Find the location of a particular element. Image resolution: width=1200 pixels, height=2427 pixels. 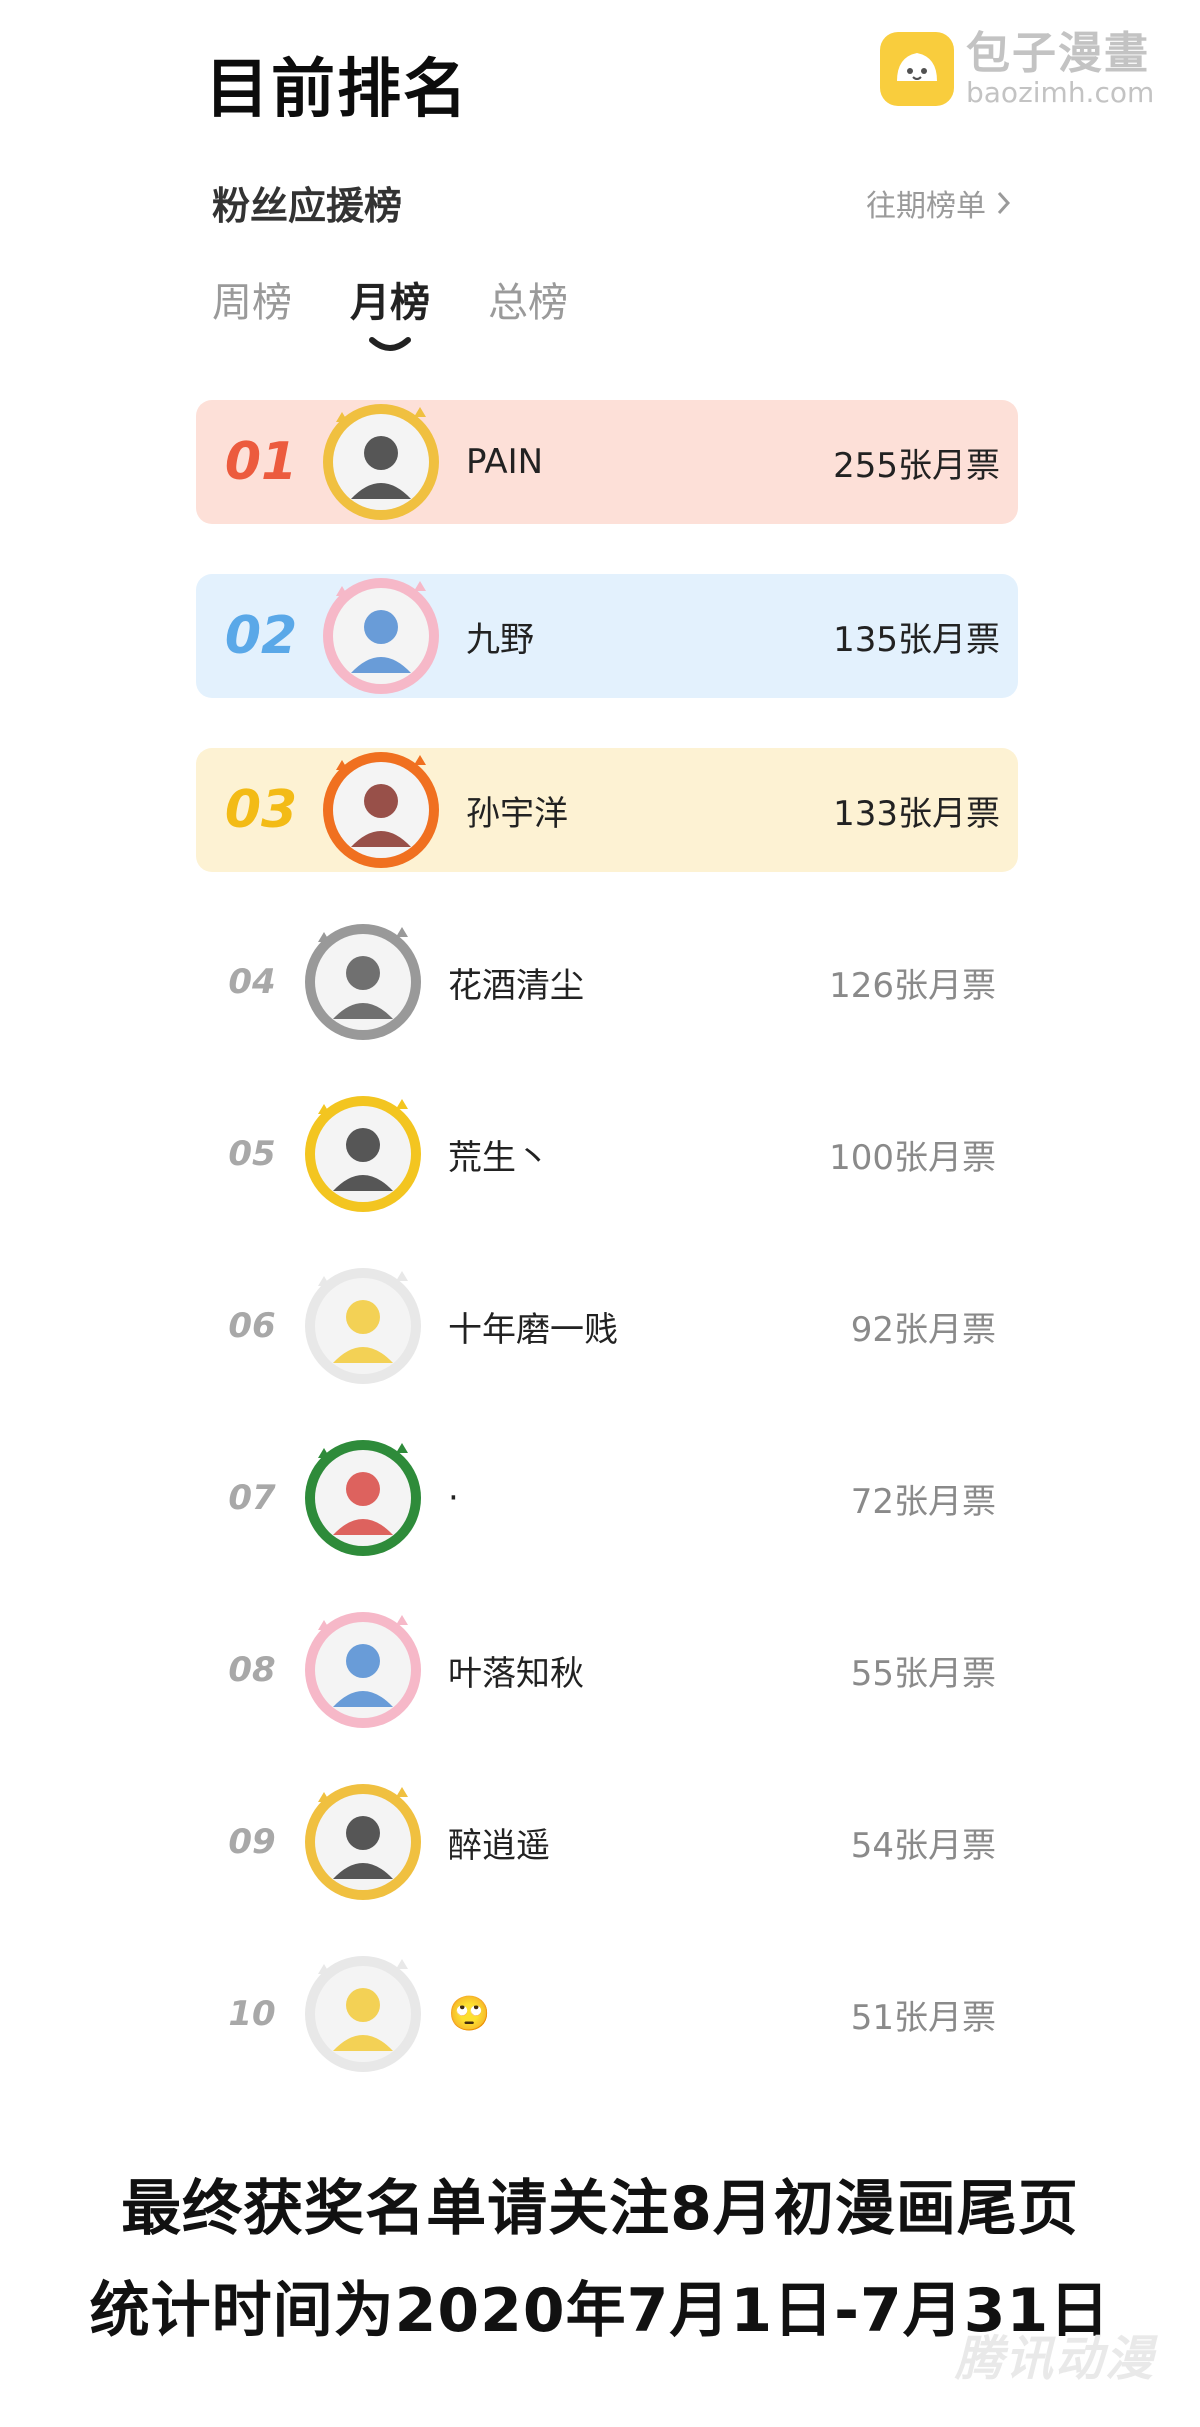

monthly-ticket-count: 255张月票 is located at coordinates (916, 465).